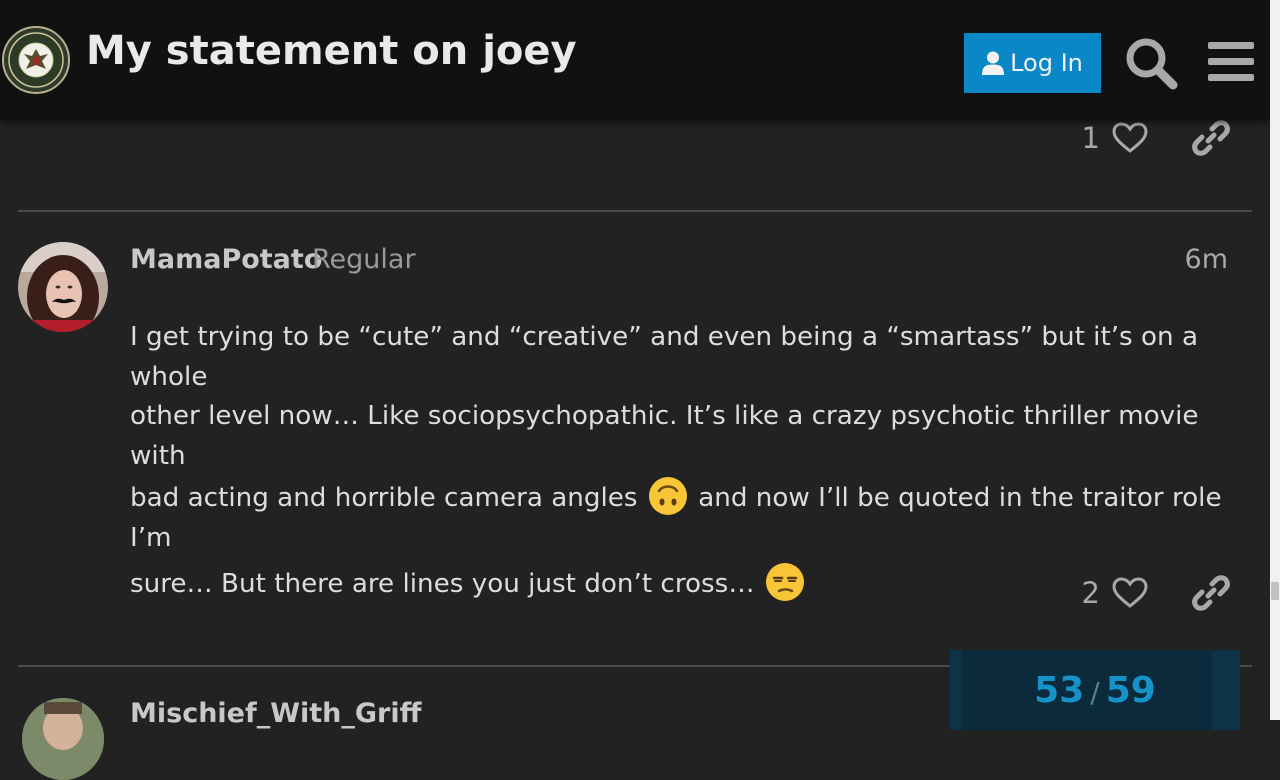 The height and width of the screenshot is (780, 1280). Describe the element at coordinates (1046, 63) in the screenshot. I see `login-label: Log In` at that location.